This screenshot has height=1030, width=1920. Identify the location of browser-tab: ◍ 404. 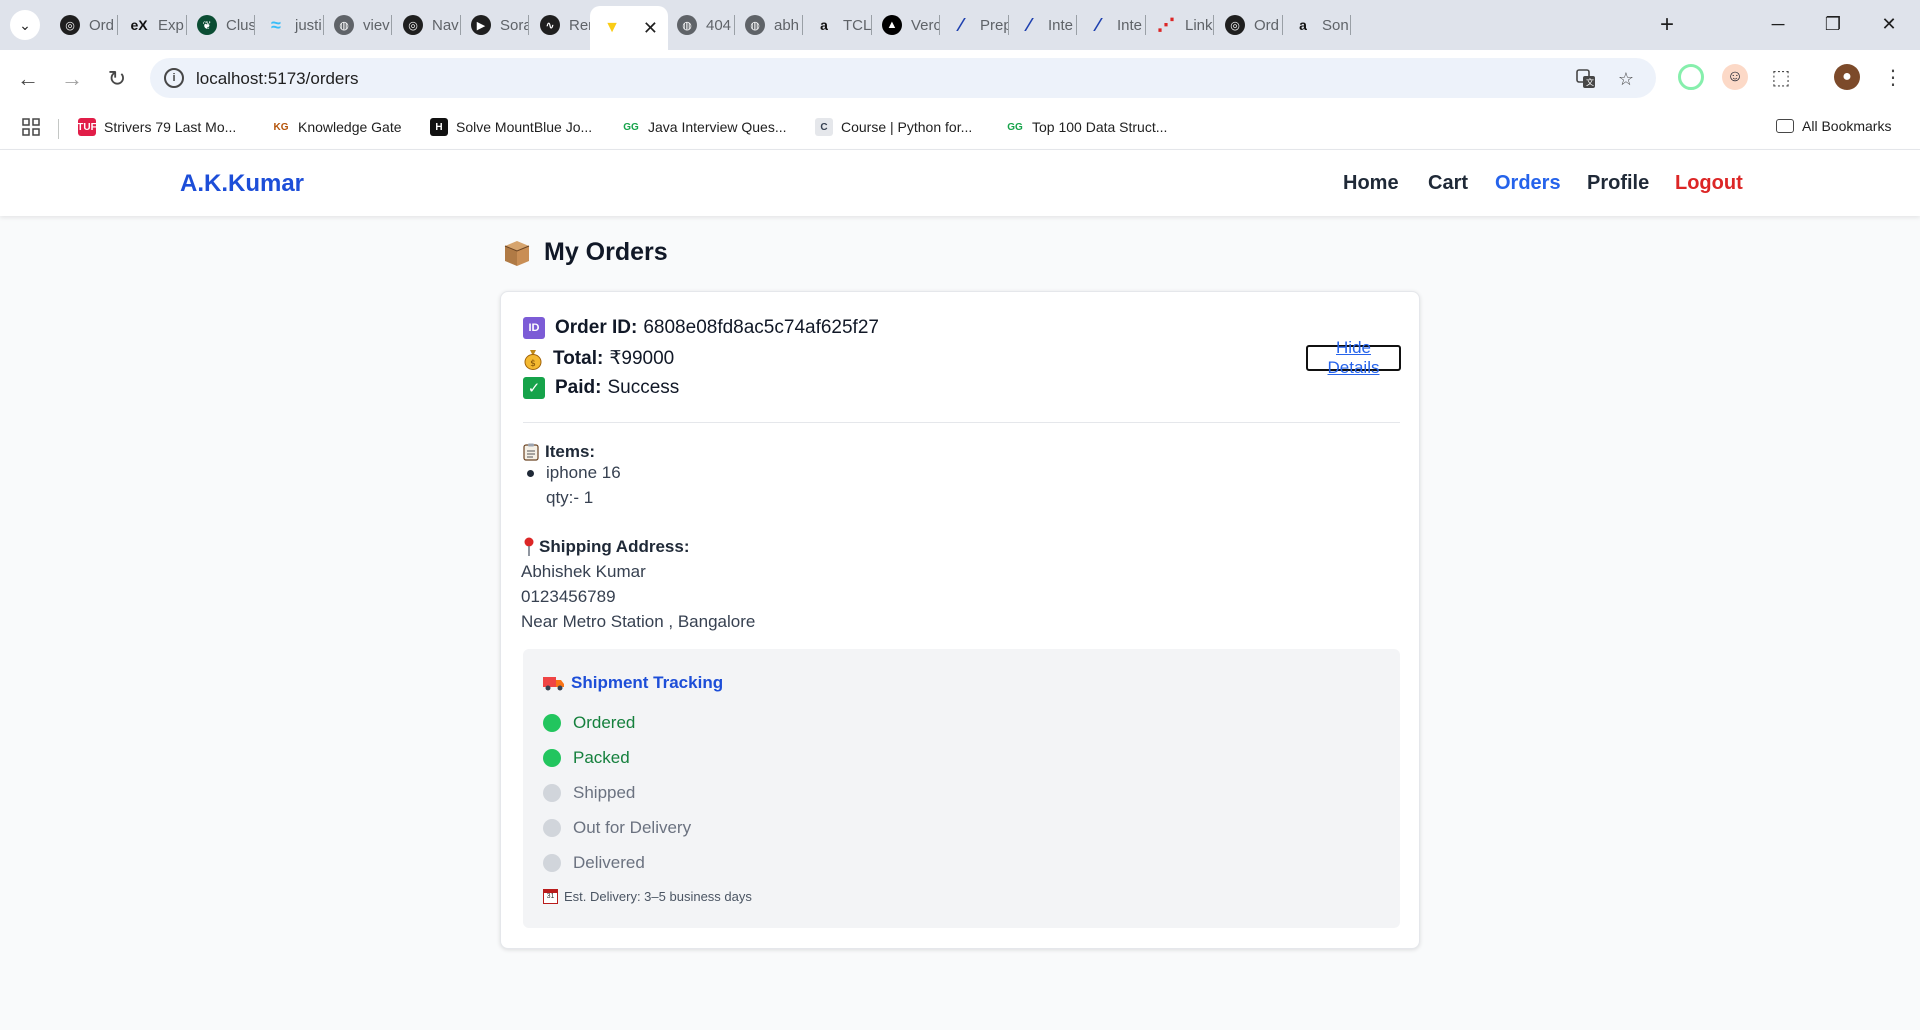
(699, 25).